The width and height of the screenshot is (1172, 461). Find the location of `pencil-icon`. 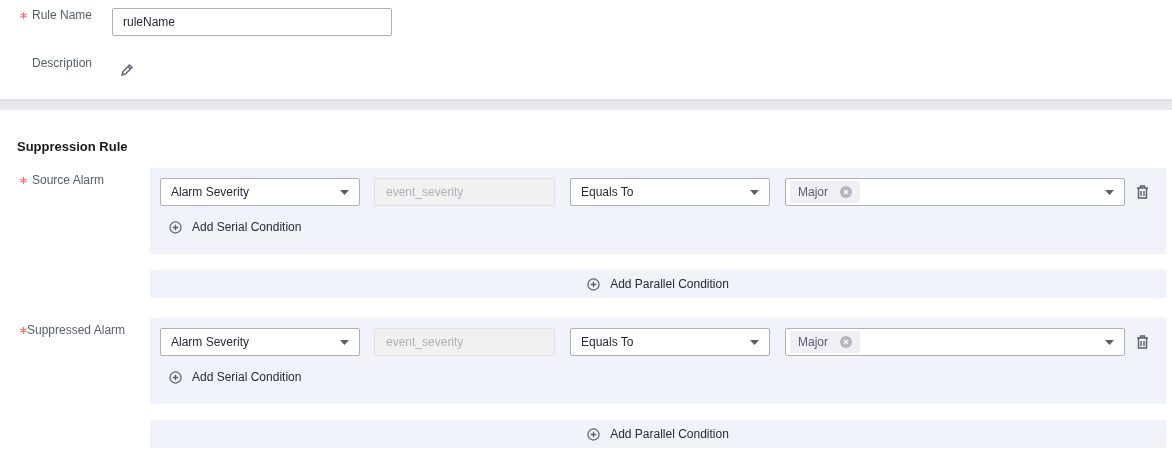

pencil-icon is located at coordinates (127, 70).